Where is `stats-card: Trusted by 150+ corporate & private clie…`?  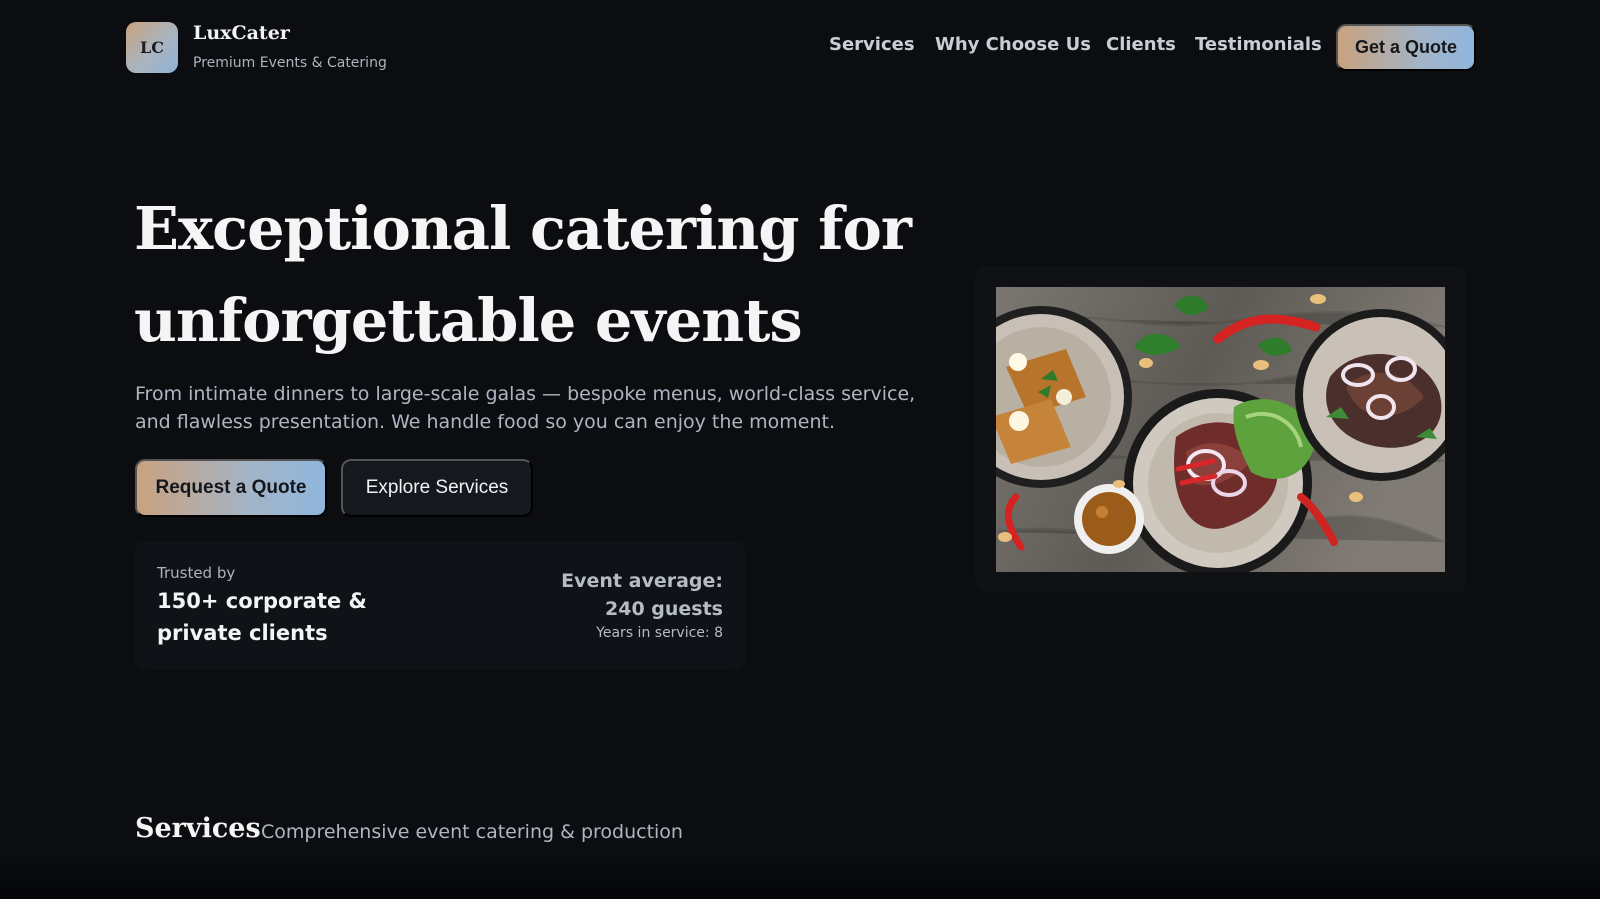 stats-card: Trusted by 150+ corporate & private clie… is located at coordinates (440, 605).